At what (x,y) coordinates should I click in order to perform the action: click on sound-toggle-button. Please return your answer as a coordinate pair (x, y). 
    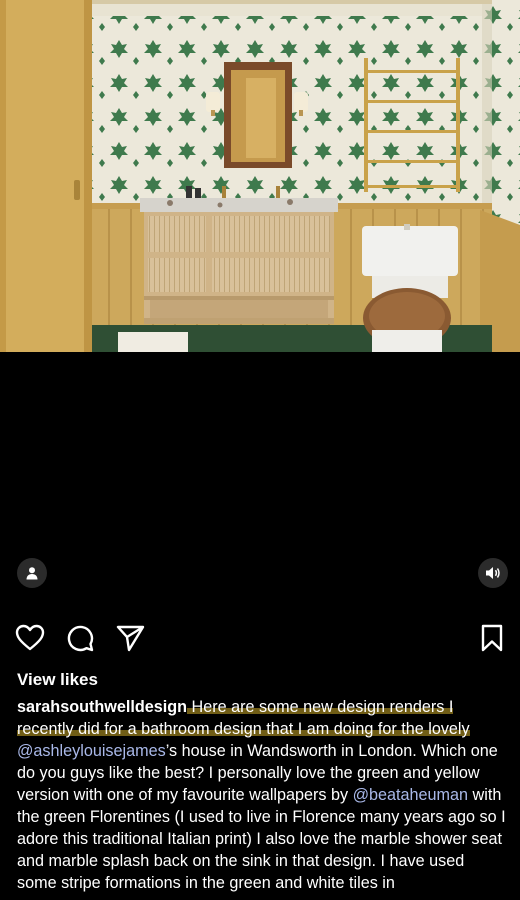
    Looking at the image, I should click on (493, 573).